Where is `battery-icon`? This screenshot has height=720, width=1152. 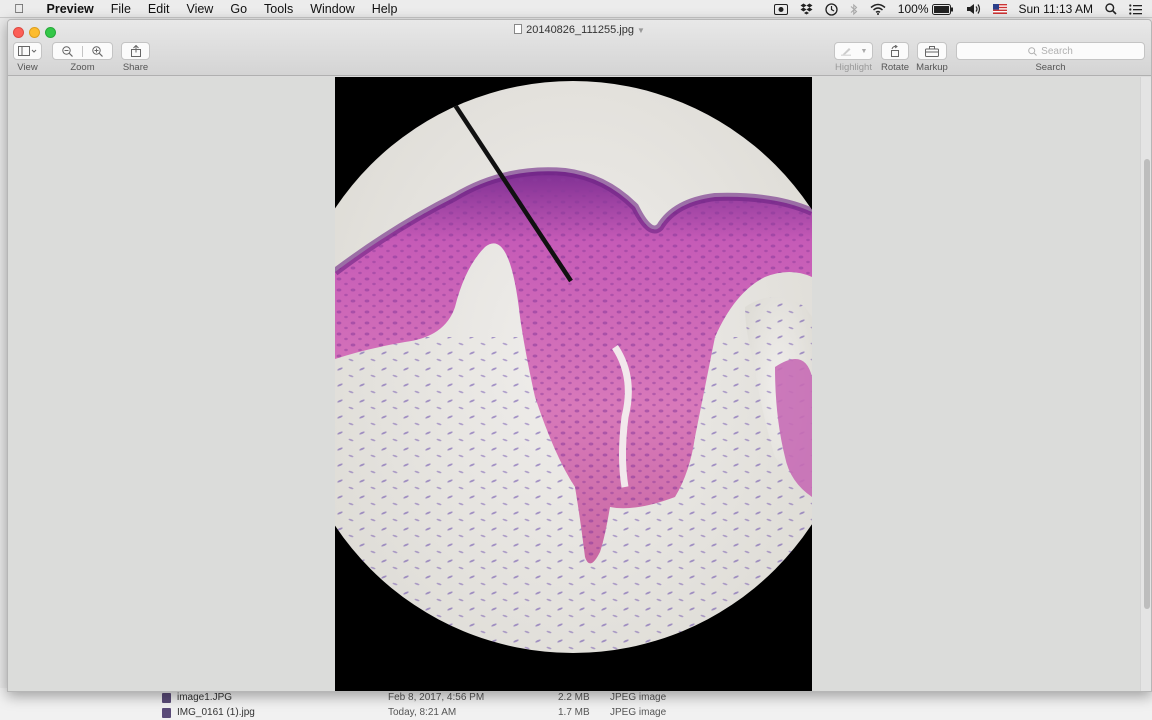 battery-icon is located at coordinates (942, 9).